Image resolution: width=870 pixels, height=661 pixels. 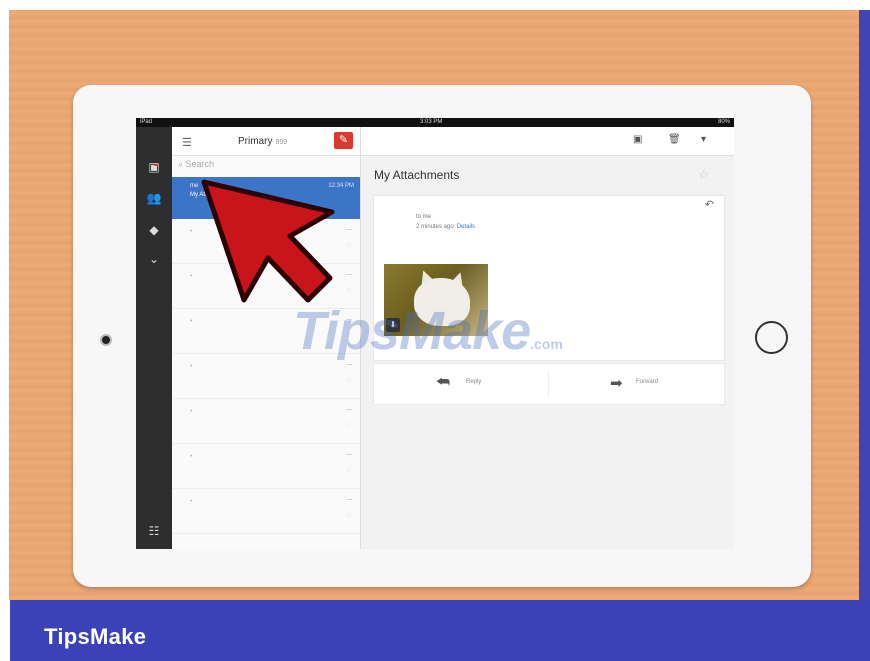 What do you see at coordinates (154, 198) in the screenshot?
I see `social-icon: 👥` at bounding box center [154, 198].